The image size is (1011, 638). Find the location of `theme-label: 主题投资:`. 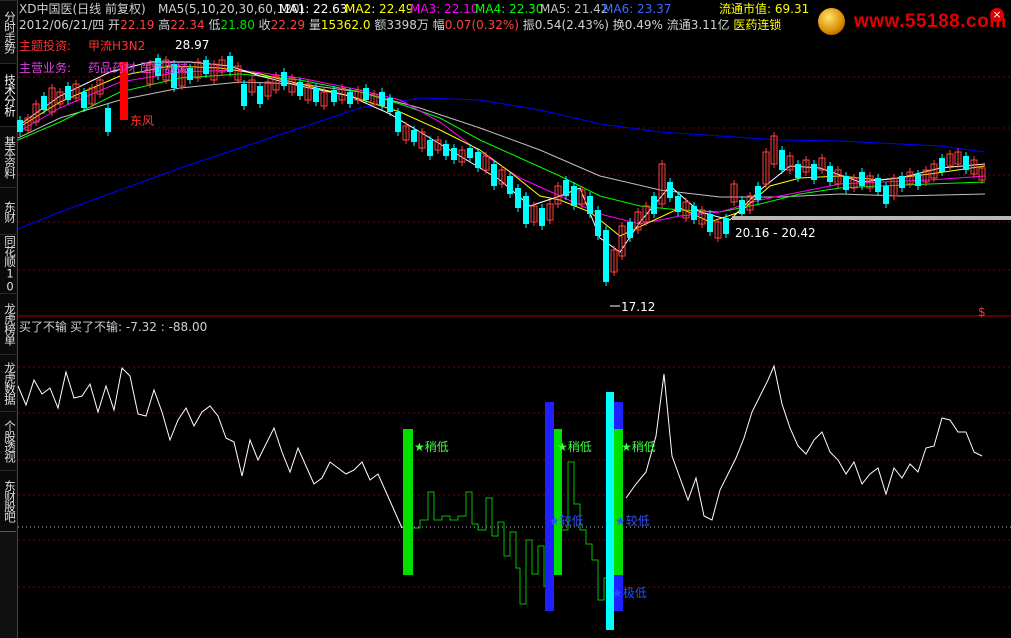

theme-label: 主题投资: is located at coordinates (45, 46).